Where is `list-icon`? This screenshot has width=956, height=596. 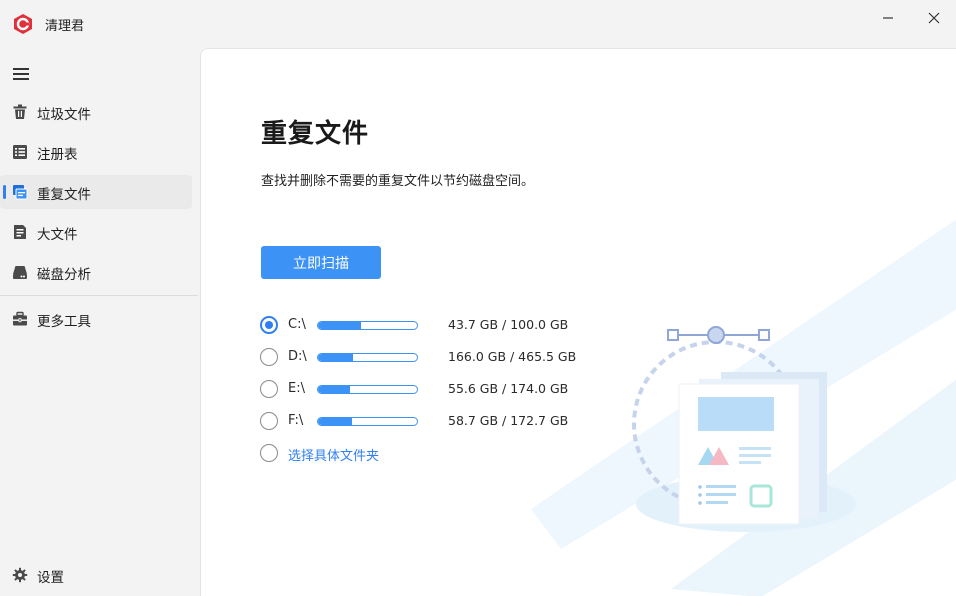 list-icon is located at coordinates (20, 152).